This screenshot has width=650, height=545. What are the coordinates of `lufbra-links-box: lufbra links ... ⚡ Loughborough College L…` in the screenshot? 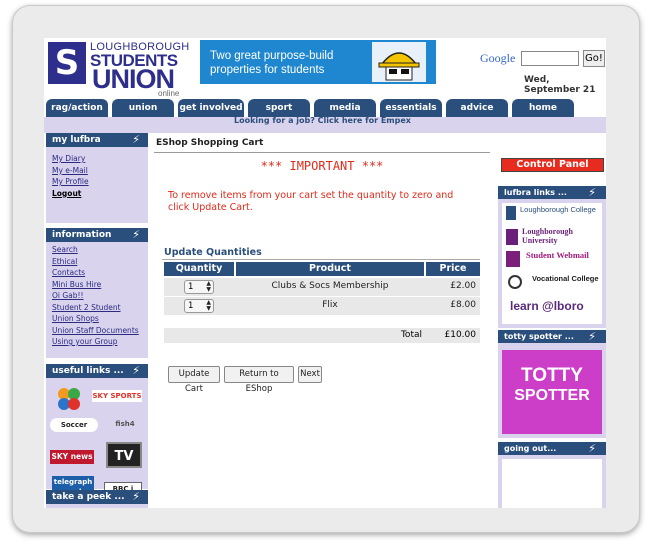 It's located at (552, 257).